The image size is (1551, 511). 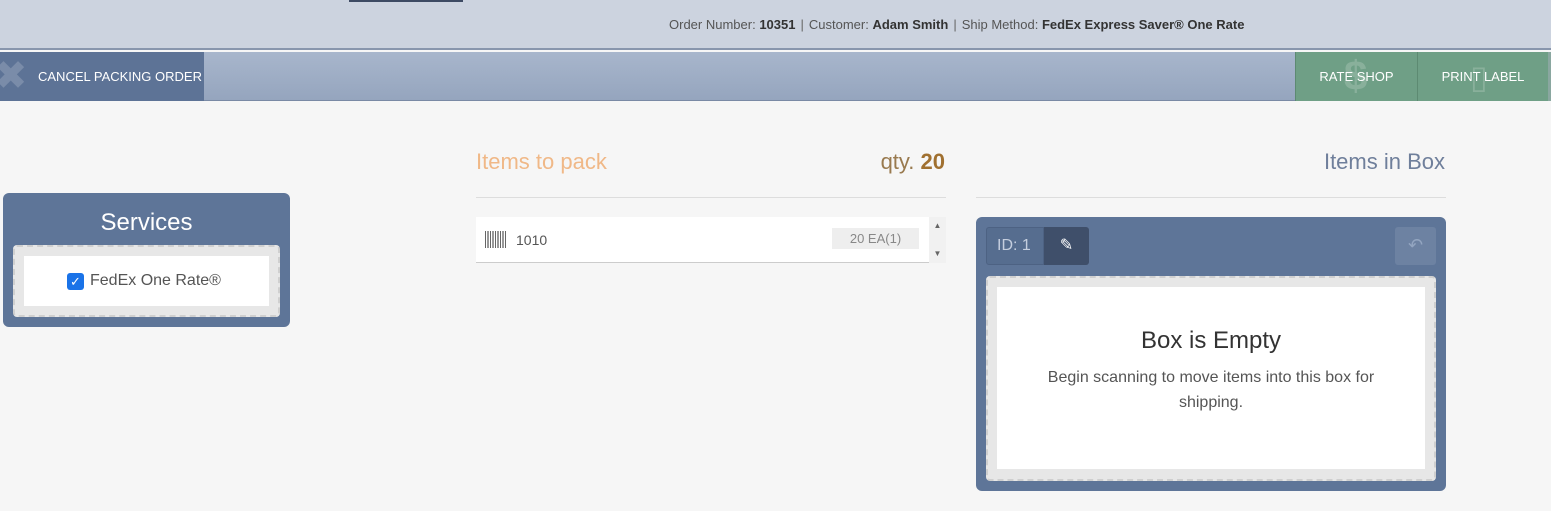 I want to click on box-empty-title: Box is Empty, so click(x=1211, y=340).